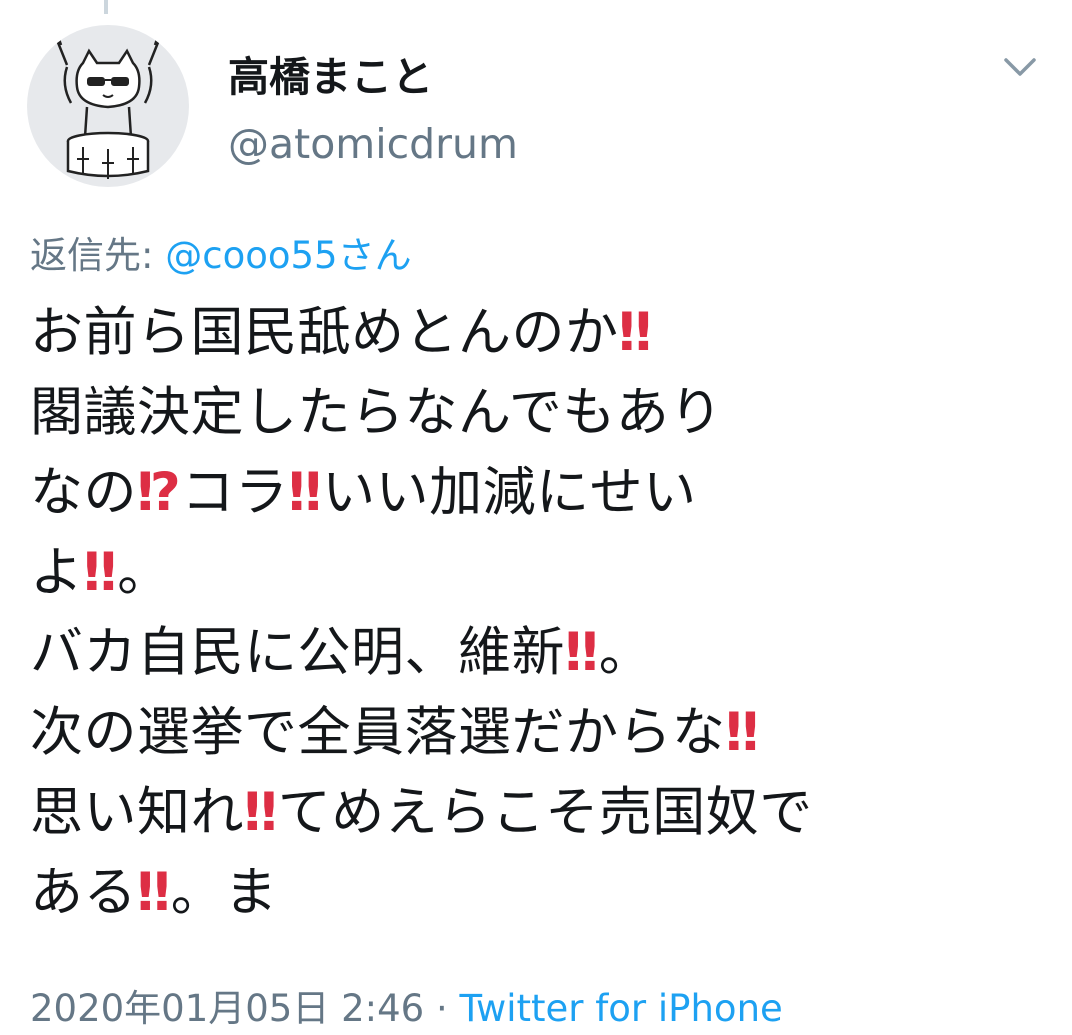  Describe the element at coordinates (509, 492) in the screenshot. I see `tweet-text-segment: いい加減にせい` at that location.